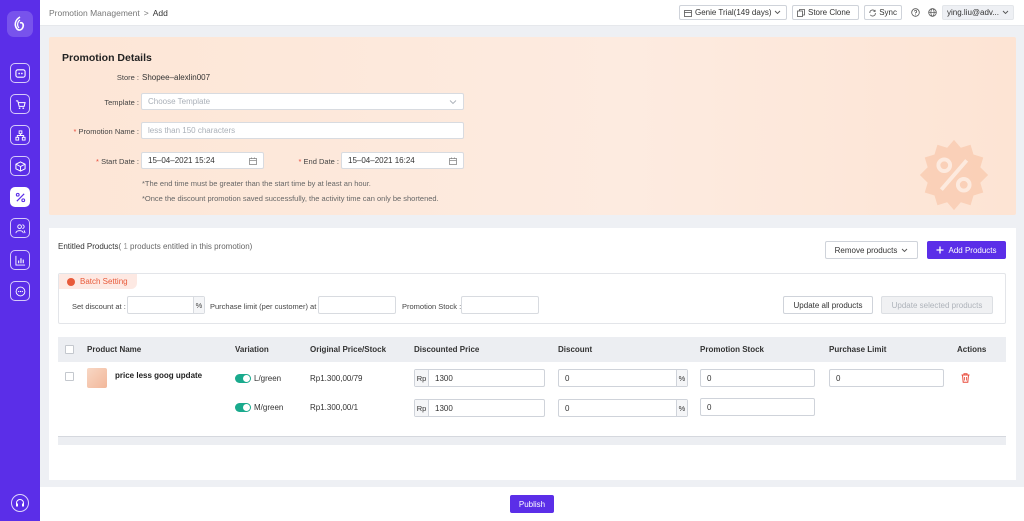 Image resolution: width=1024 pixels, height=521 pixels. I want to click on purchase-limit-label: Purchase limit (per customer) at :, so click(265, 306).